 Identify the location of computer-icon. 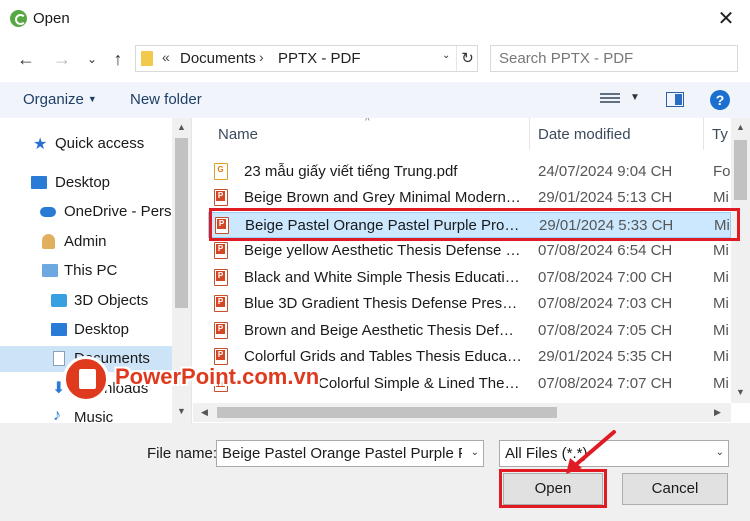
(50, 270).